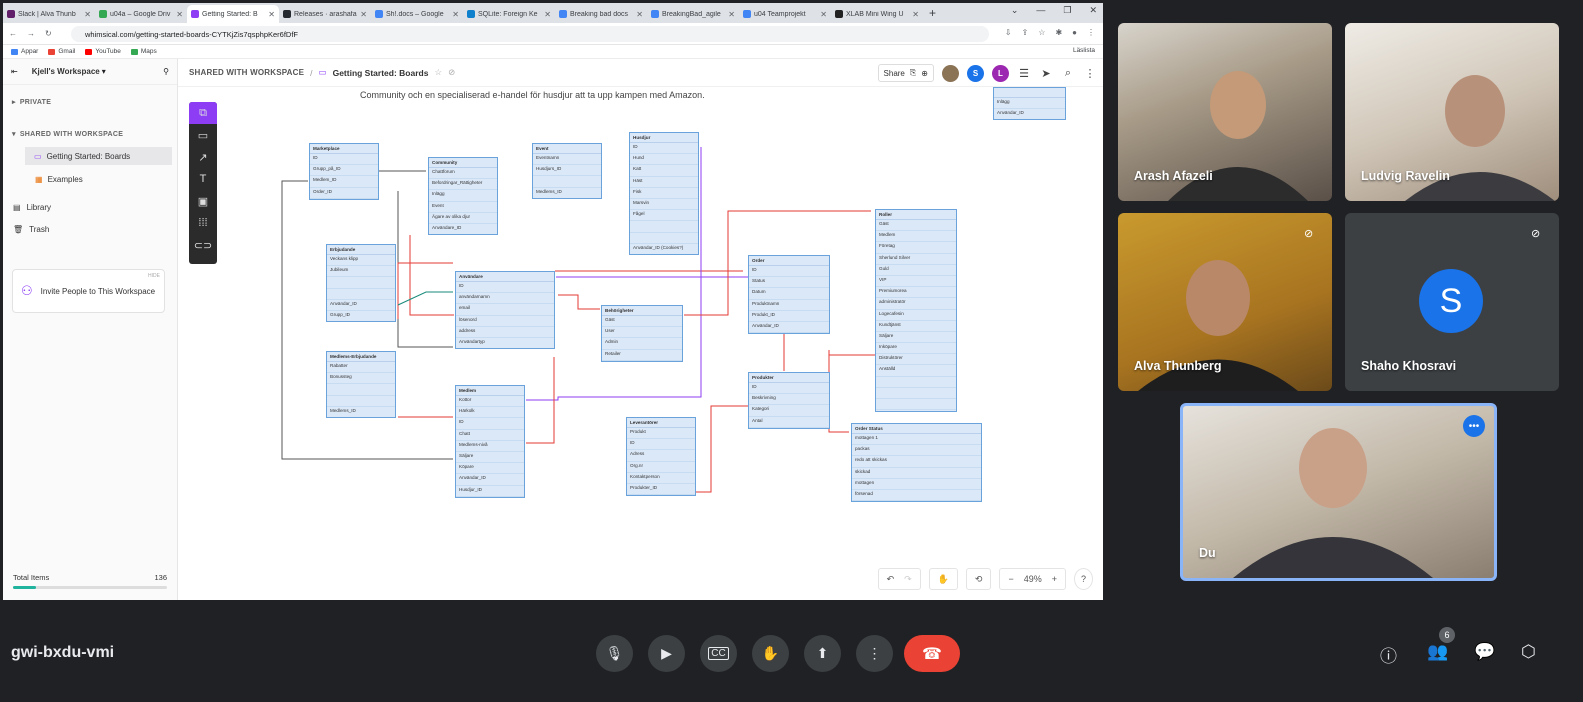  I want to click on browser-tab-active: Getting Started: B ✕, so click(233, 14).